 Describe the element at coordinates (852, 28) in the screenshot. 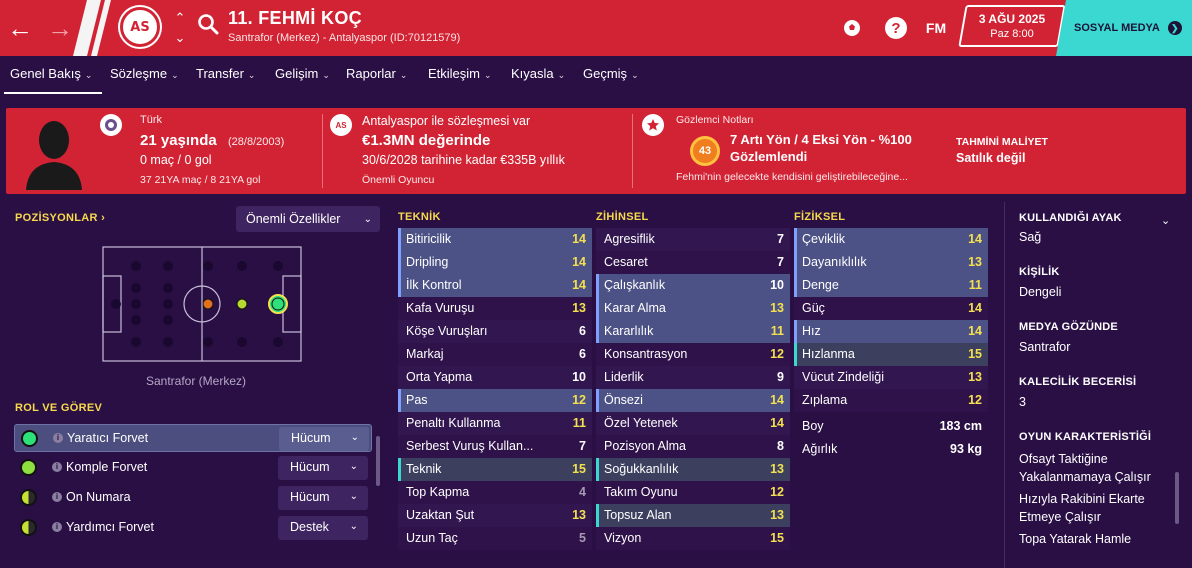

I see `match-ball-icon` at that location.